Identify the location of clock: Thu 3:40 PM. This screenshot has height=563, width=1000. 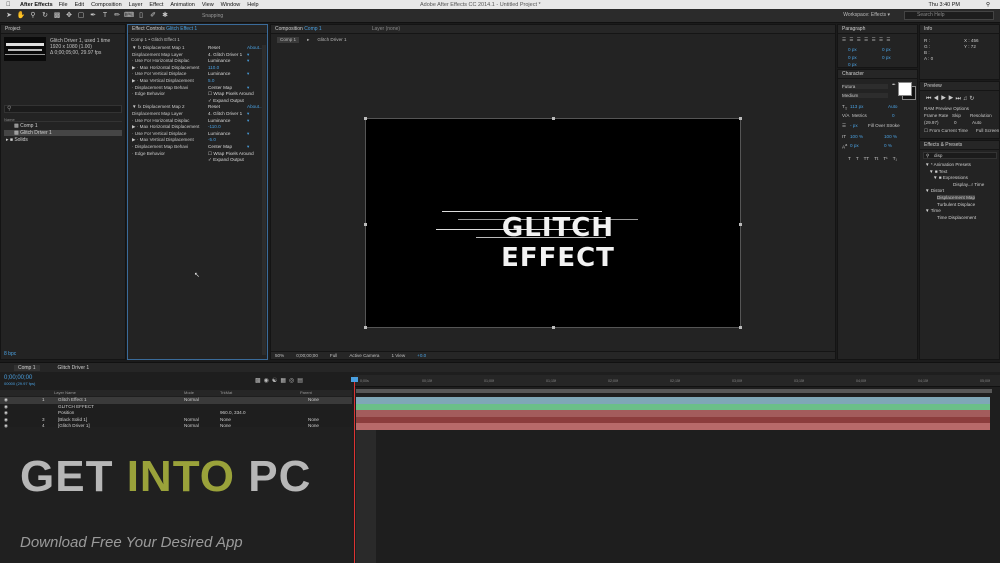
(945, 5).